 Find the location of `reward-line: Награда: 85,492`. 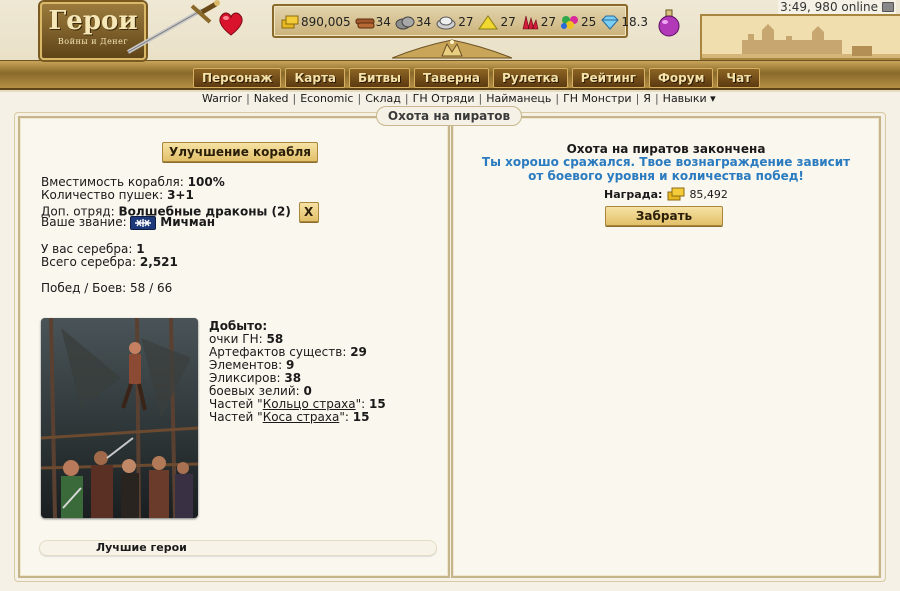

reward-line: Награда: 85,492 is located at coordinates (666, 194).